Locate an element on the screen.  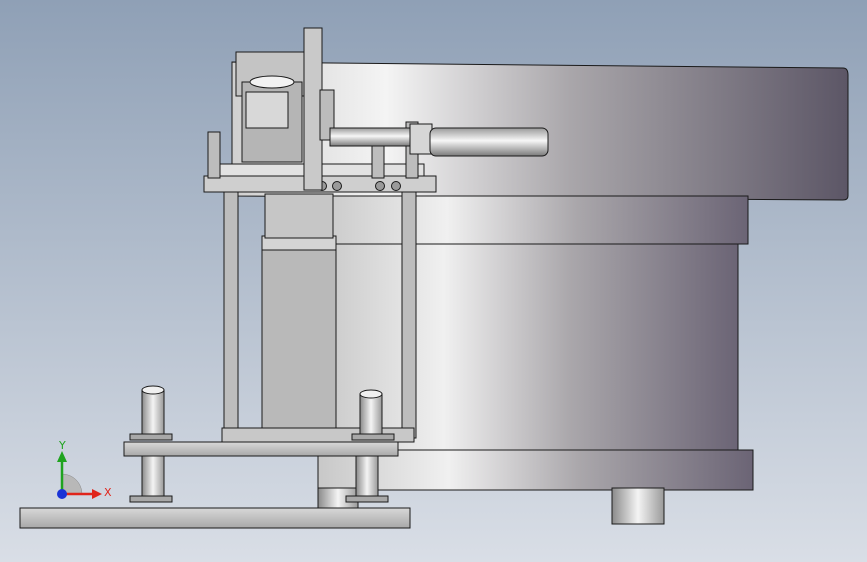
bowl-ring is located at coordinates (533, 220).